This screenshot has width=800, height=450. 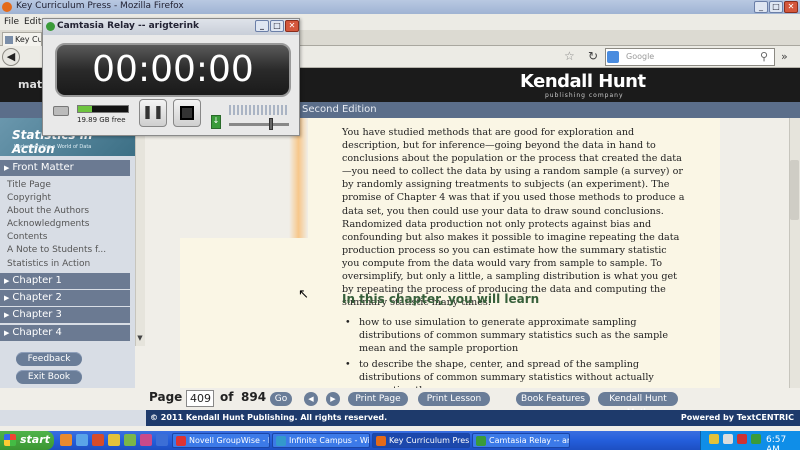 What do you see at coordinates (37, 297) in the screenshot?
I see `section-label: Chapter 2` at bounding box center [37, 297].